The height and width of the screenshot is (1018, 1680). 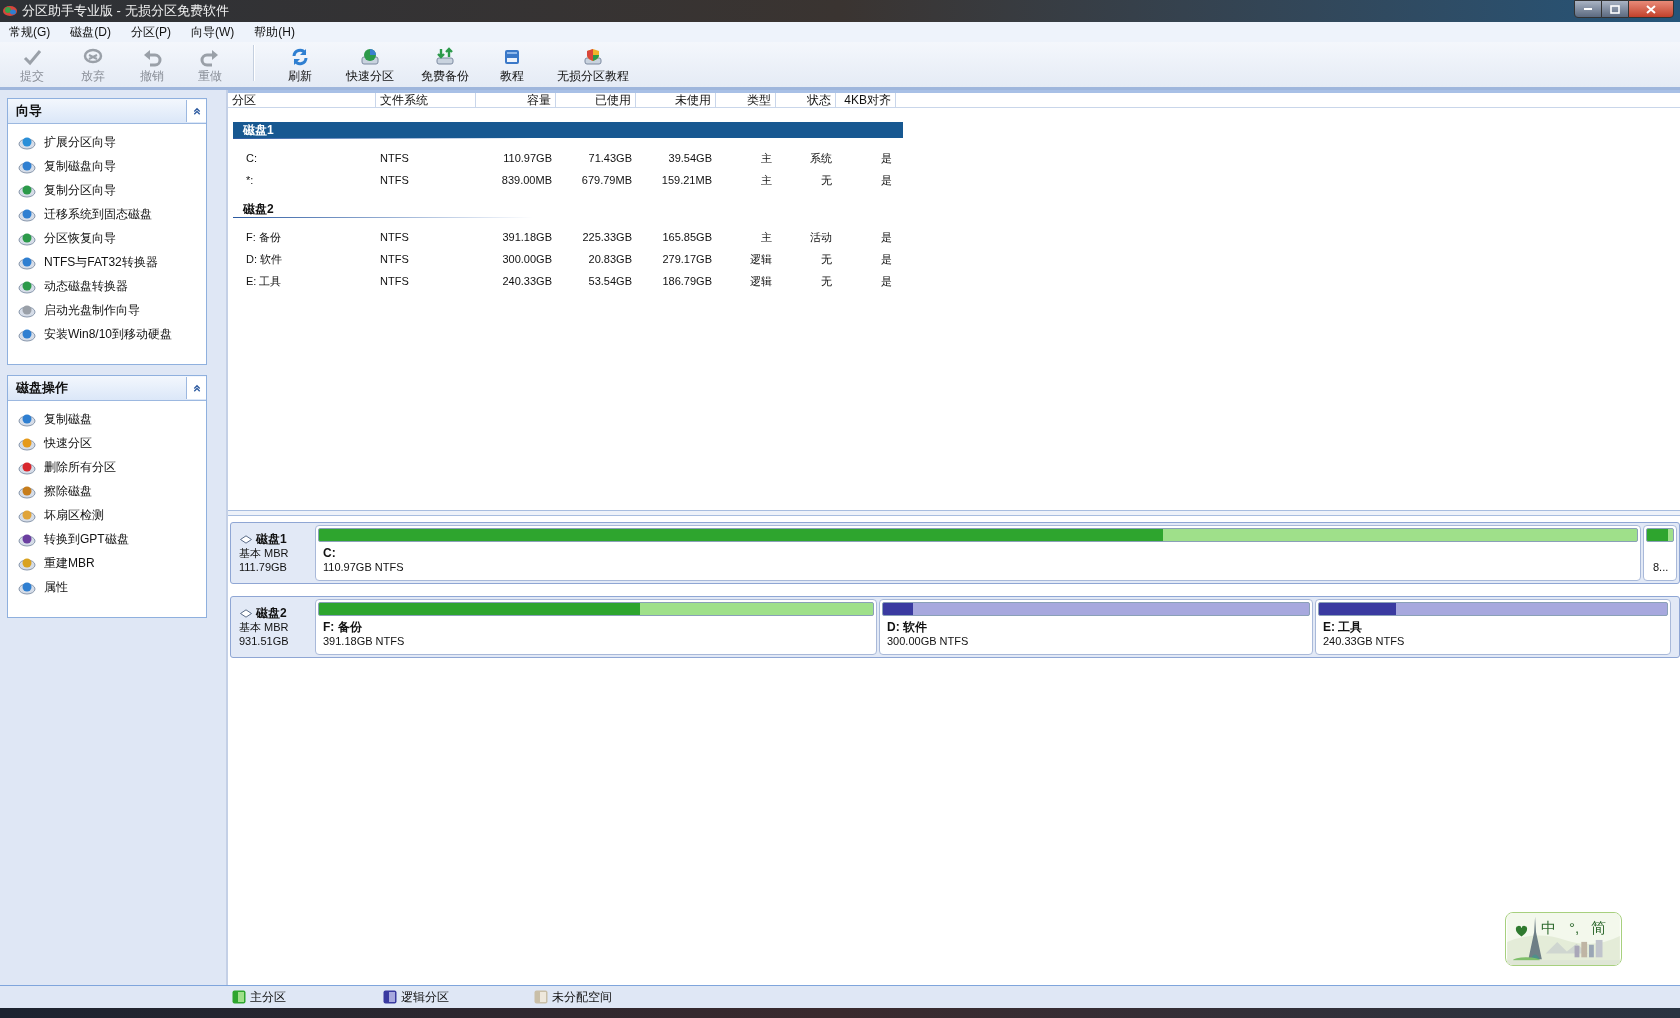 I want to click on table-cell-text: 279.17GB, so click(x=687, y=259).